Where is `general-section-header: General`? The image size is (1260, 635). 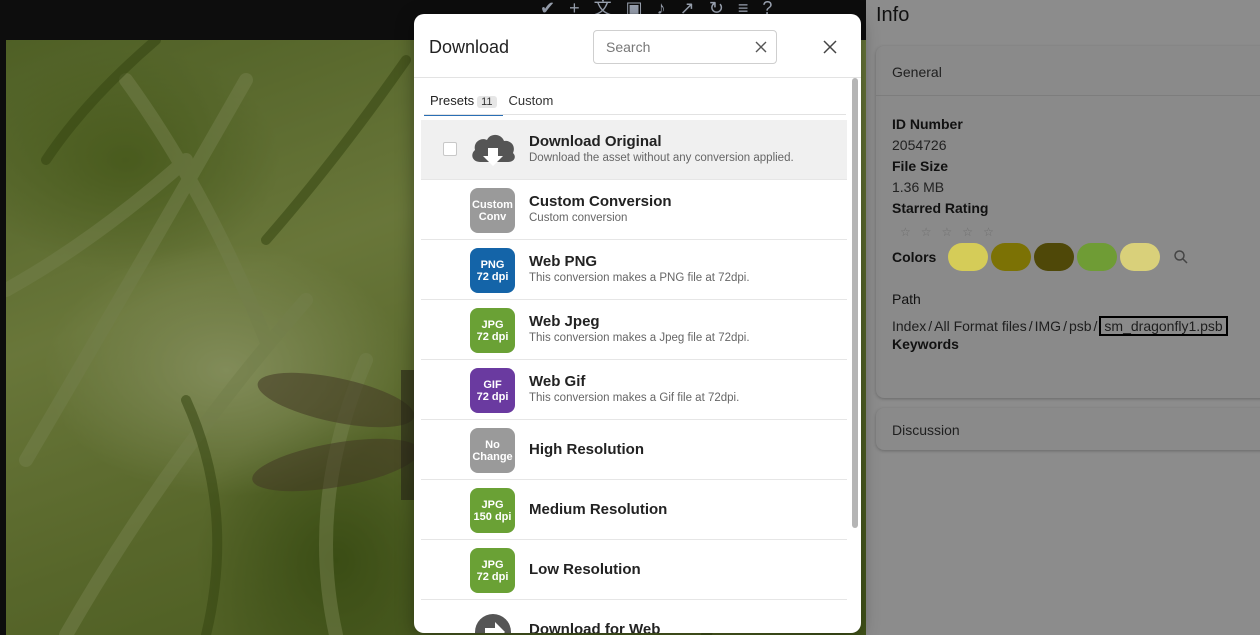 general-section-header: General is located at coordinates (1068, 71).